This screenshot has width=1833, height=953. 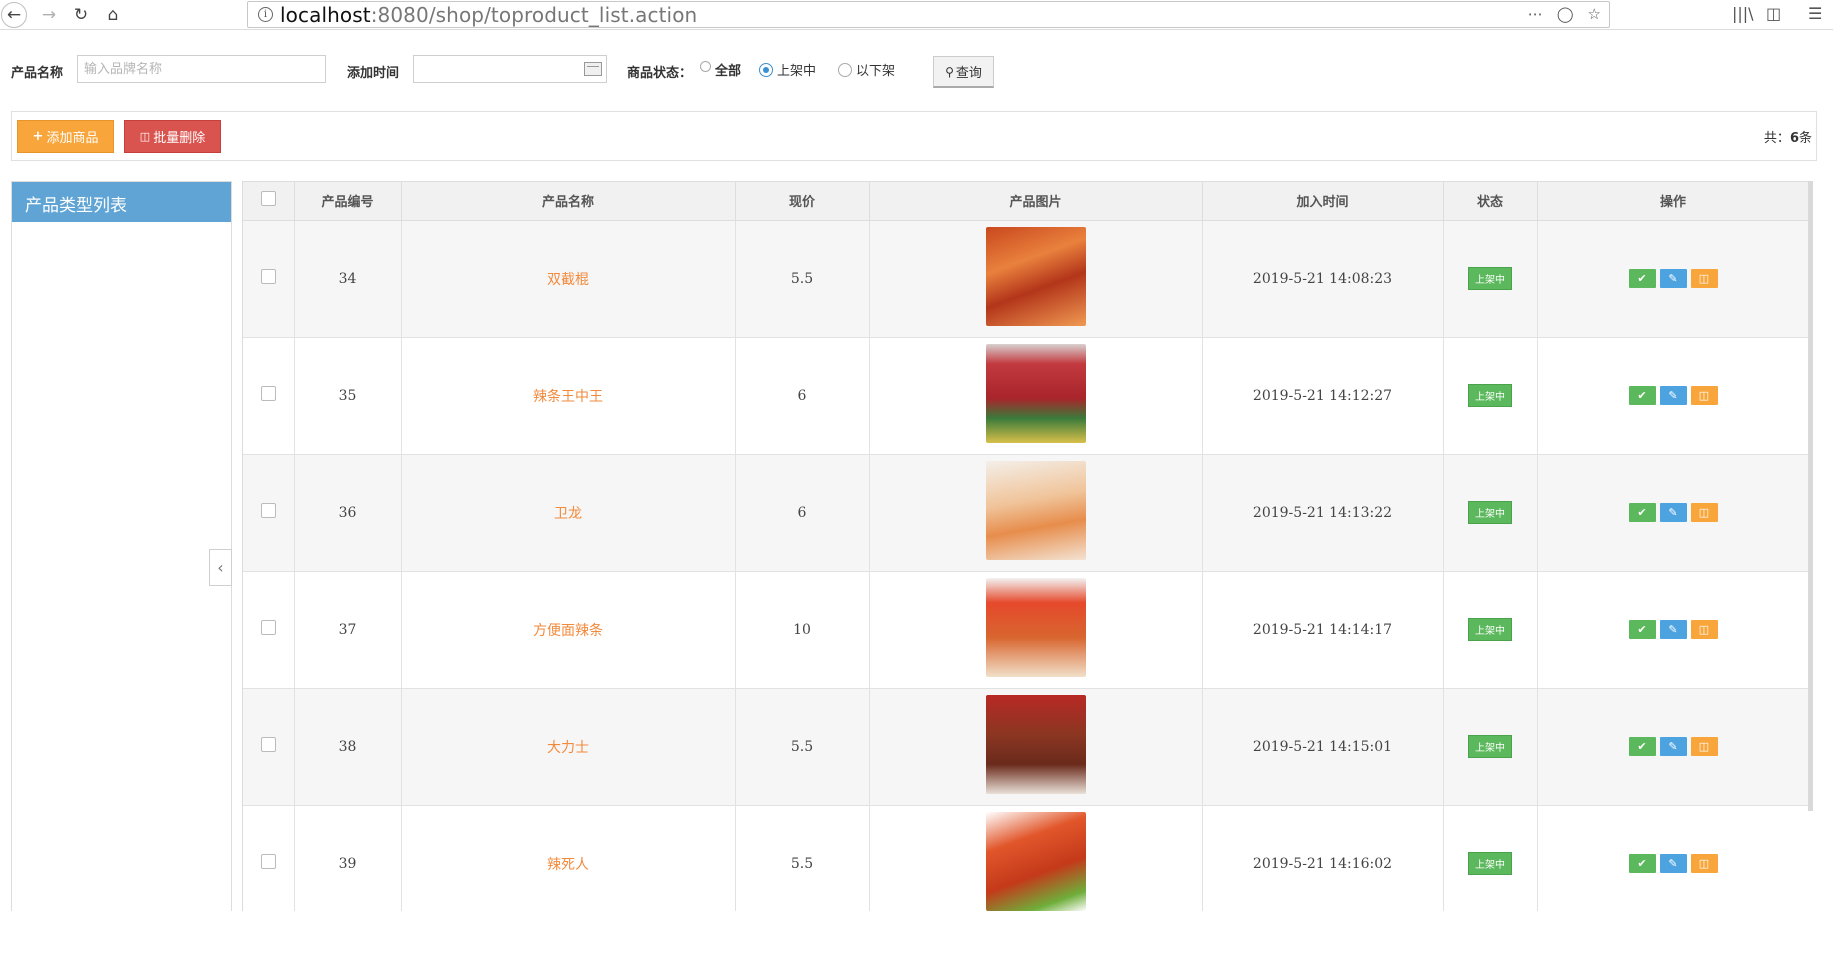 What do you see at coordinates (1323, 858) in the screenshot?
I see `product-time: 2019-5-21 14:16:02` at bounding box center [1323, 858].